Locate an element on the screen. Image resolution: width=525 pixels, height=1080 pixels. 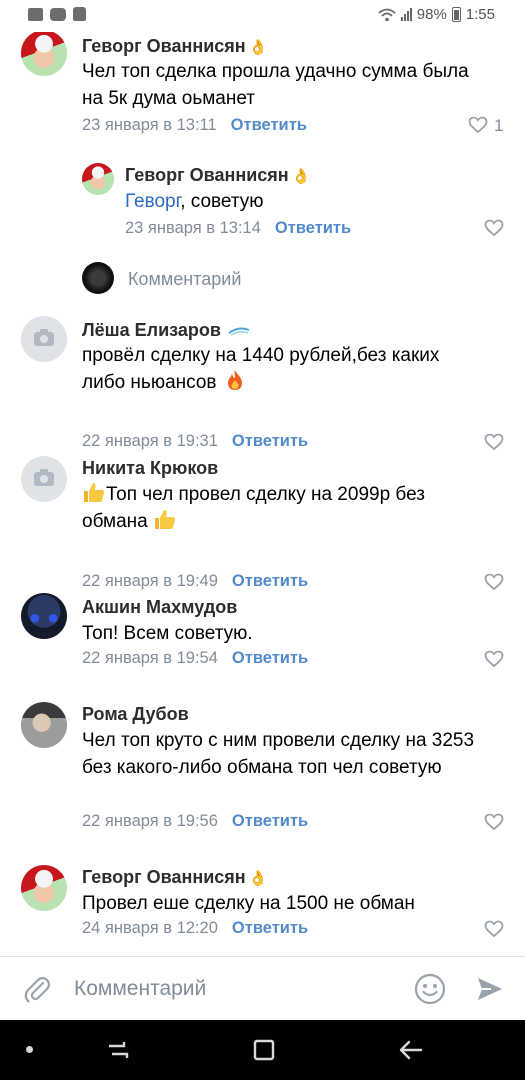
comment-meta: 24 января в 12:20 Ответить is located at coordinates (195, 928).